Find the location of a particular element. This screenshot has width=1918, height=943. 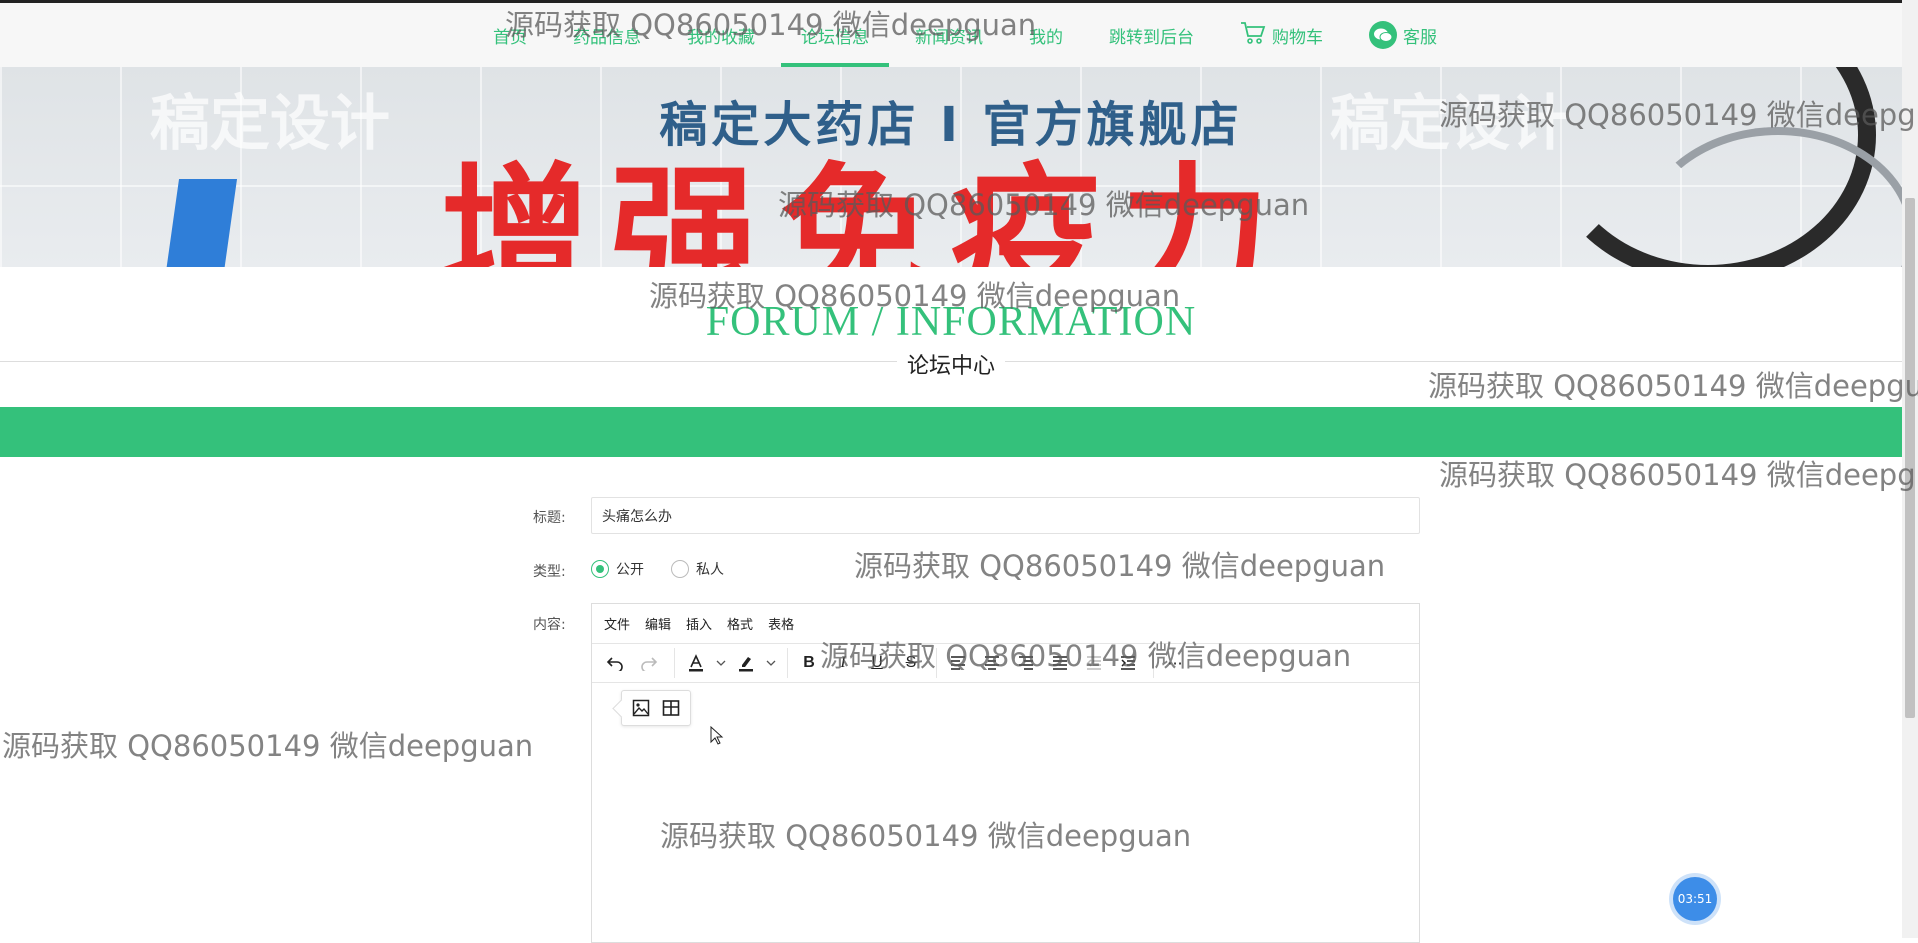

radio-private is located at coordinates (680, 569).